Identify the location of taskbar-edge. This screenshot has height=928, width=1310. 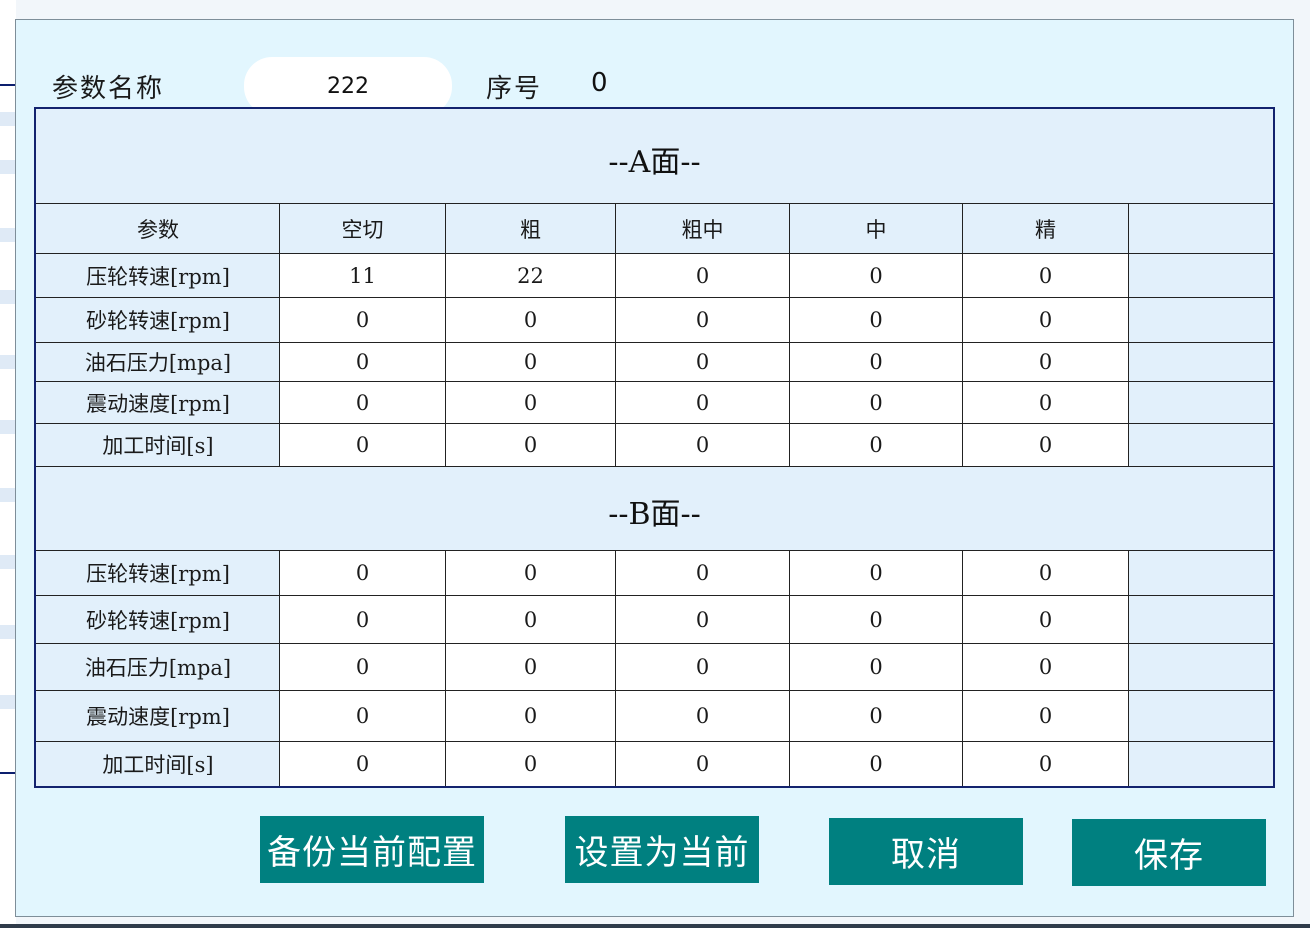
(655, 926).